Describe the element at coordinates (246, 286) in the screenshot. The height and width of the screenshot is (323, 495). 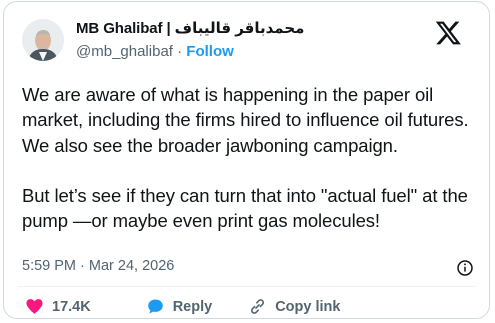
I see `action-divider` at that location.